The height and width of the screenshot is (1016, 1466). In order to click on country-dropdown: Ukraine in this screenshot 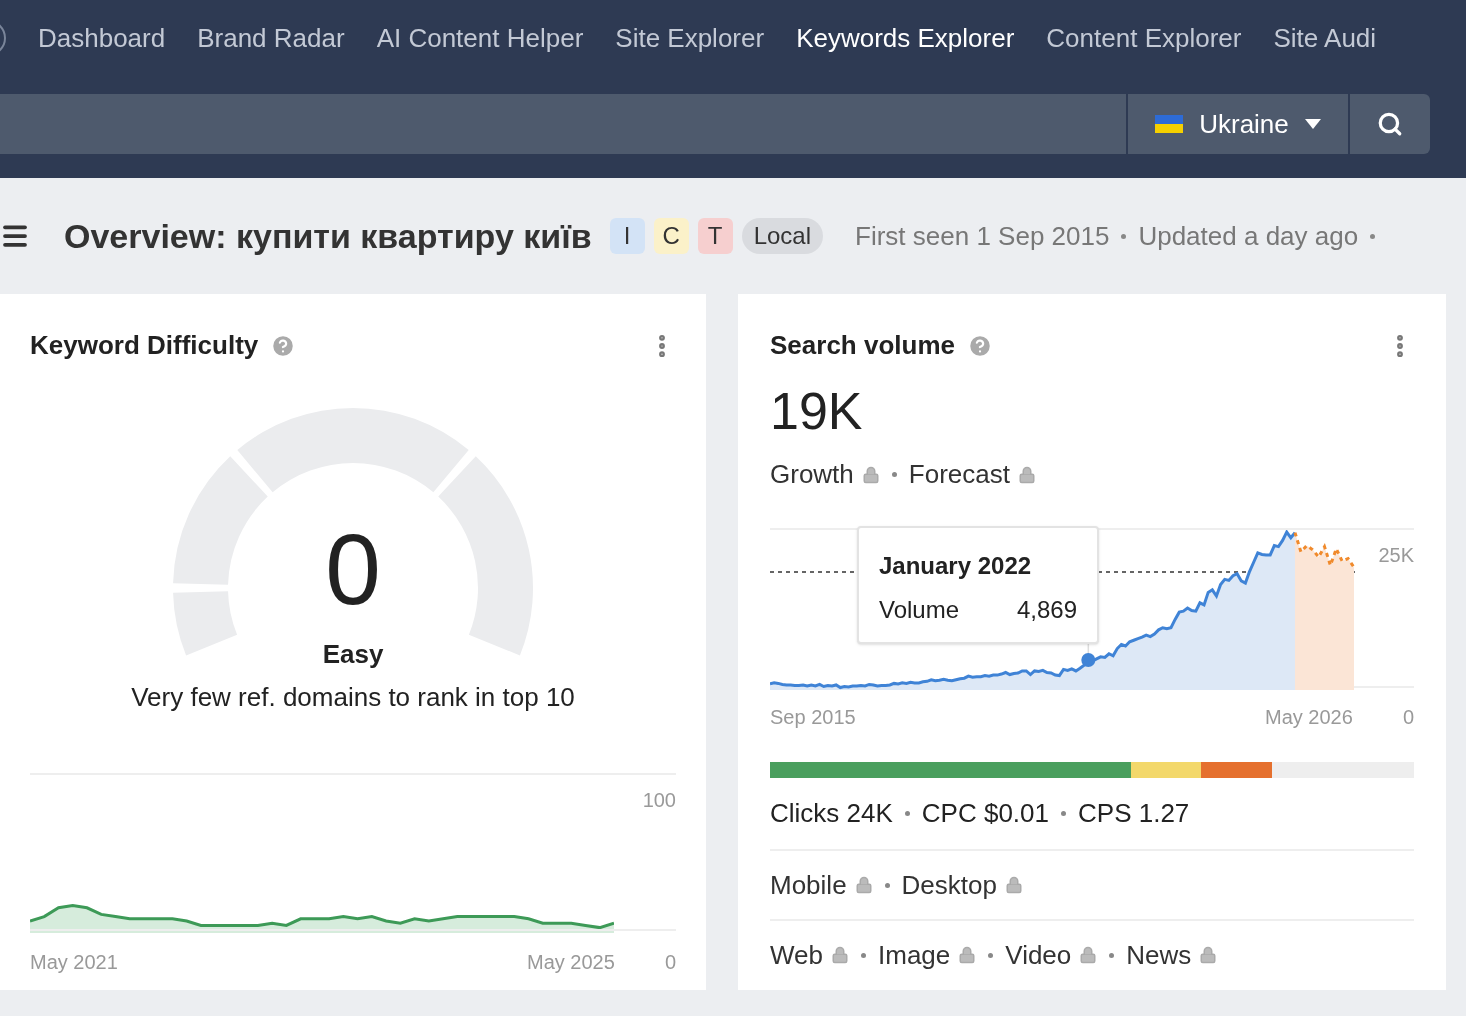, I will do `click(1238, 124)`.